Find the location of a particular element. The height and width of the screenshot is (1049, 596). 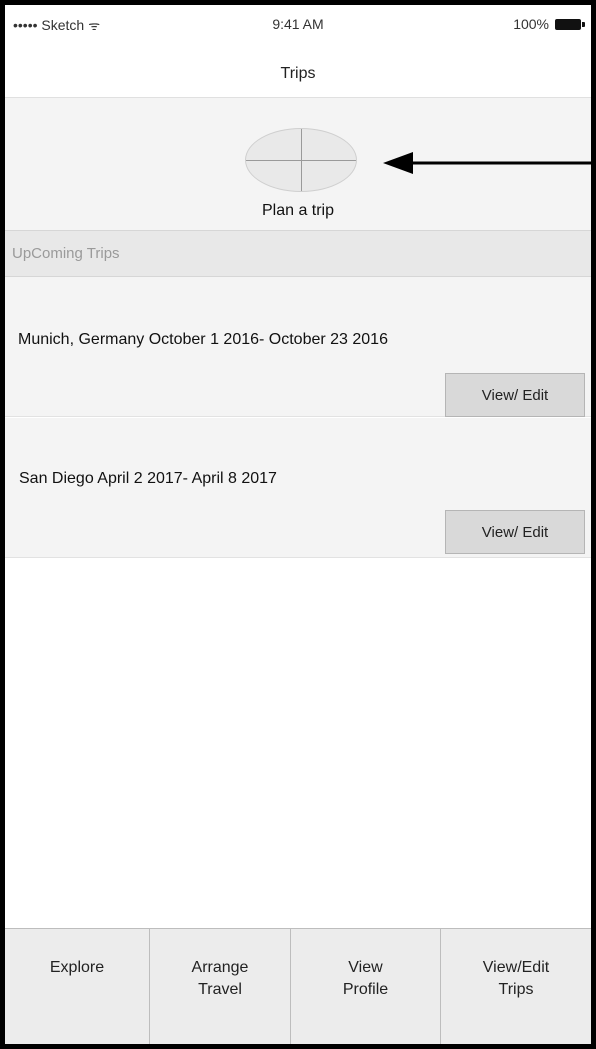

tab-label: View/Edit Trips is located at coordinates (516, 978).